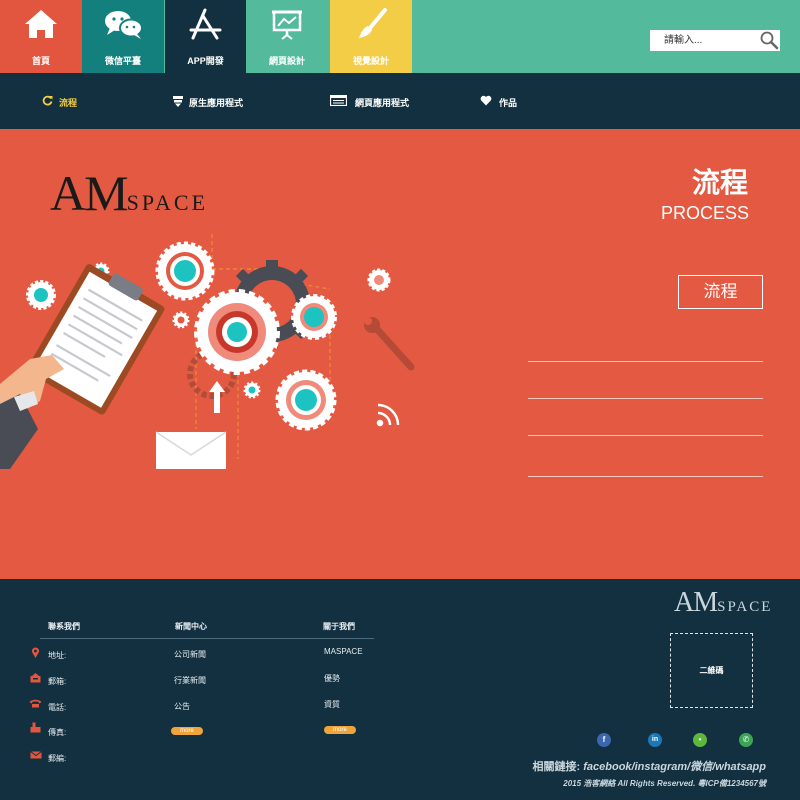 The width and height of the screenshot is (800, 800). I want to click on phone-icon, so click(35, 703).